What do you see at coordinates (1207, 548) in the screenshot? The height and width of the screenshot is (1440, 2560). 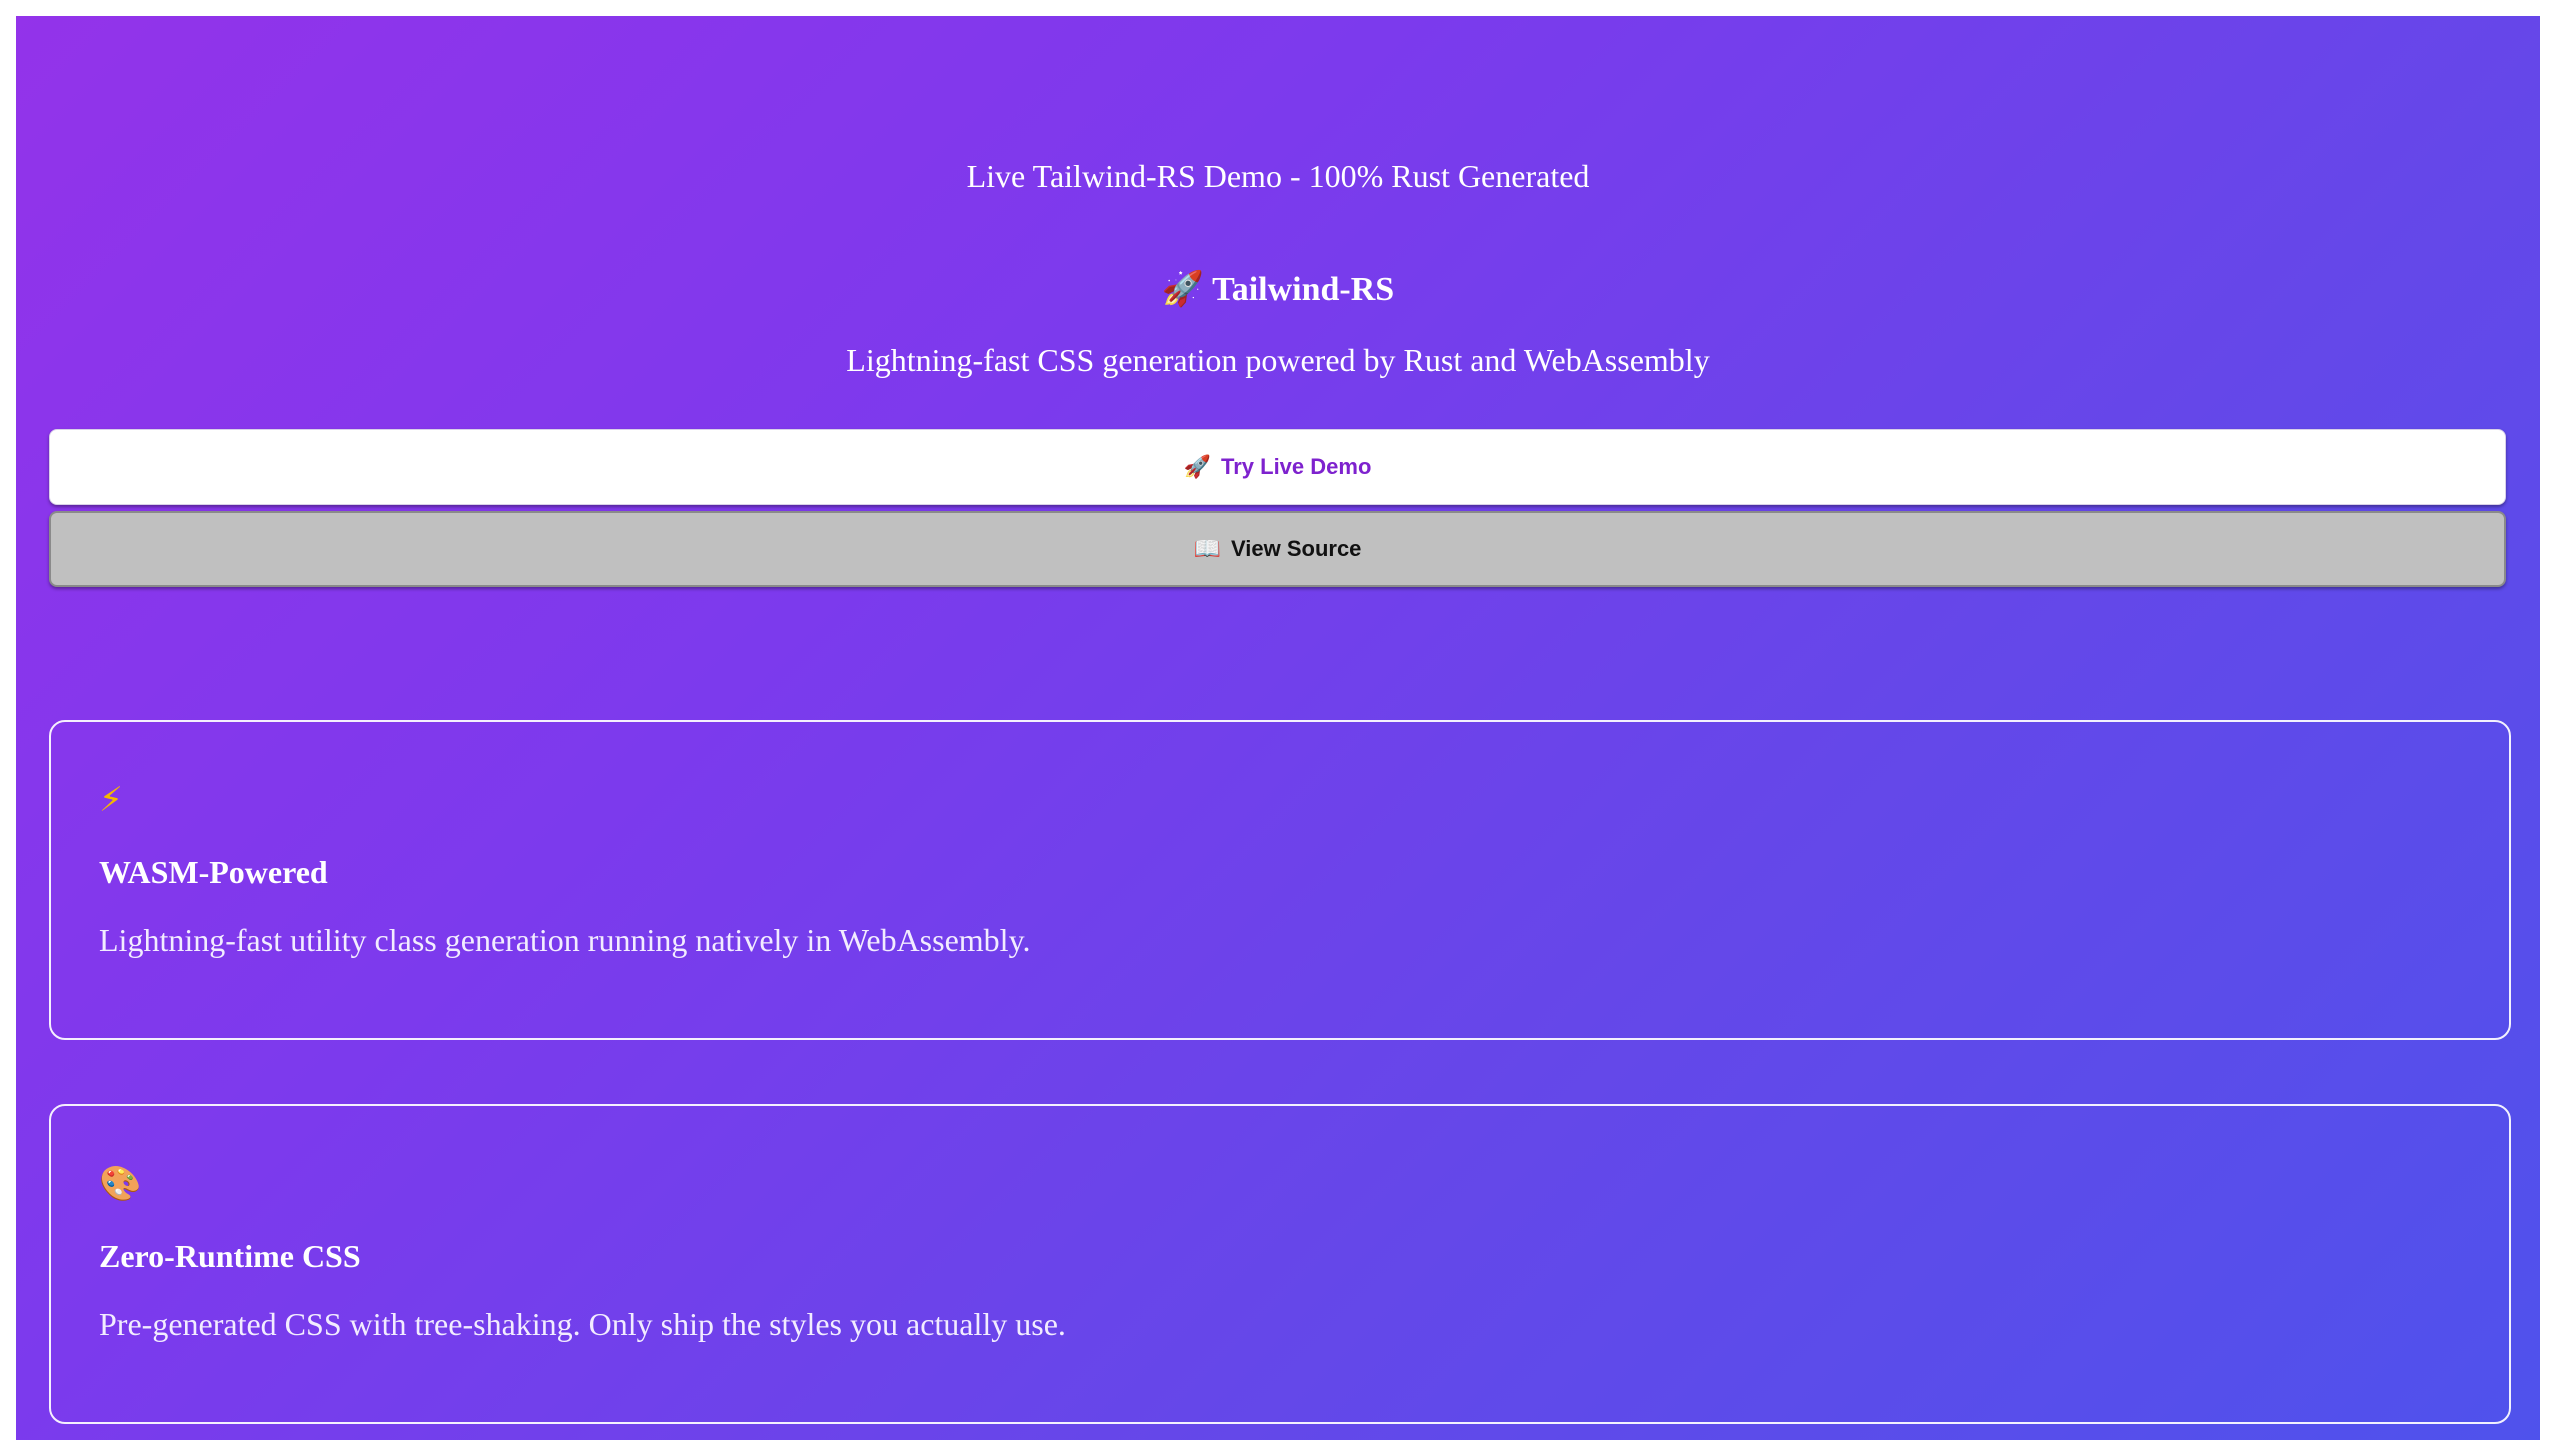 I see `book-icon: 📖` at bounding box center [1207, 548].